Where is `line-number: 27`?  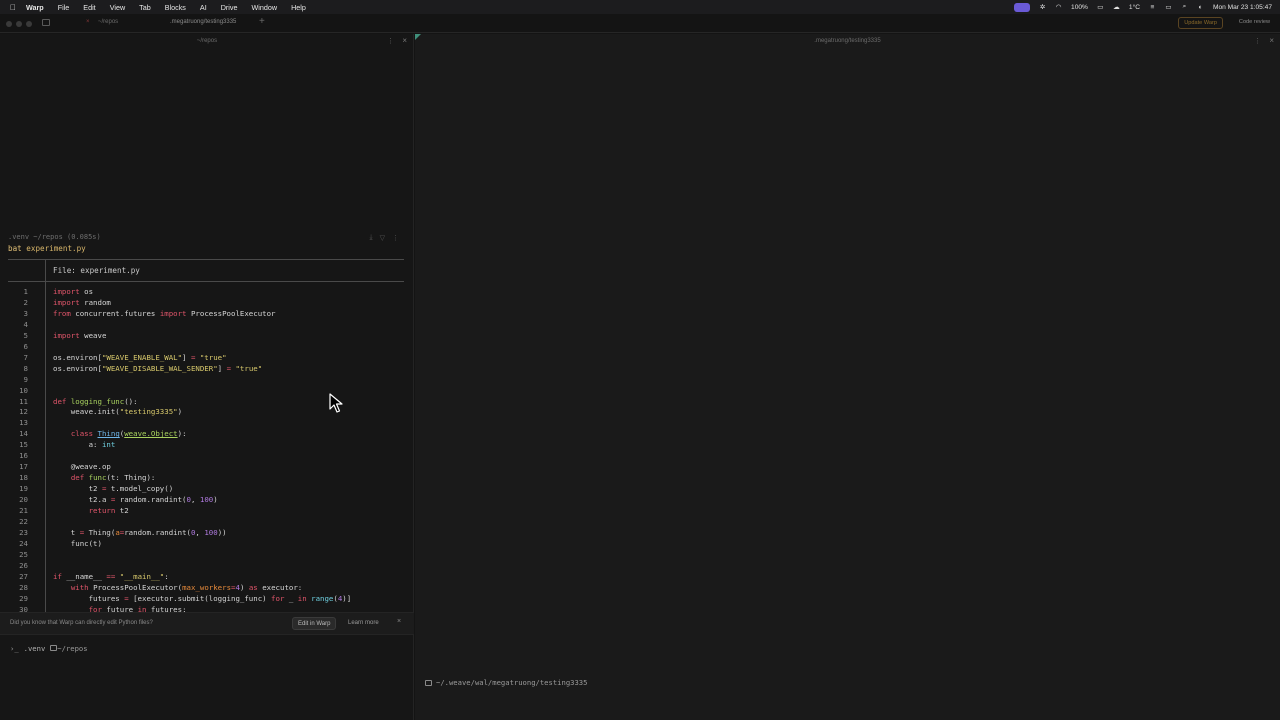
line-number: 27 is located at coordinates (23, 576).